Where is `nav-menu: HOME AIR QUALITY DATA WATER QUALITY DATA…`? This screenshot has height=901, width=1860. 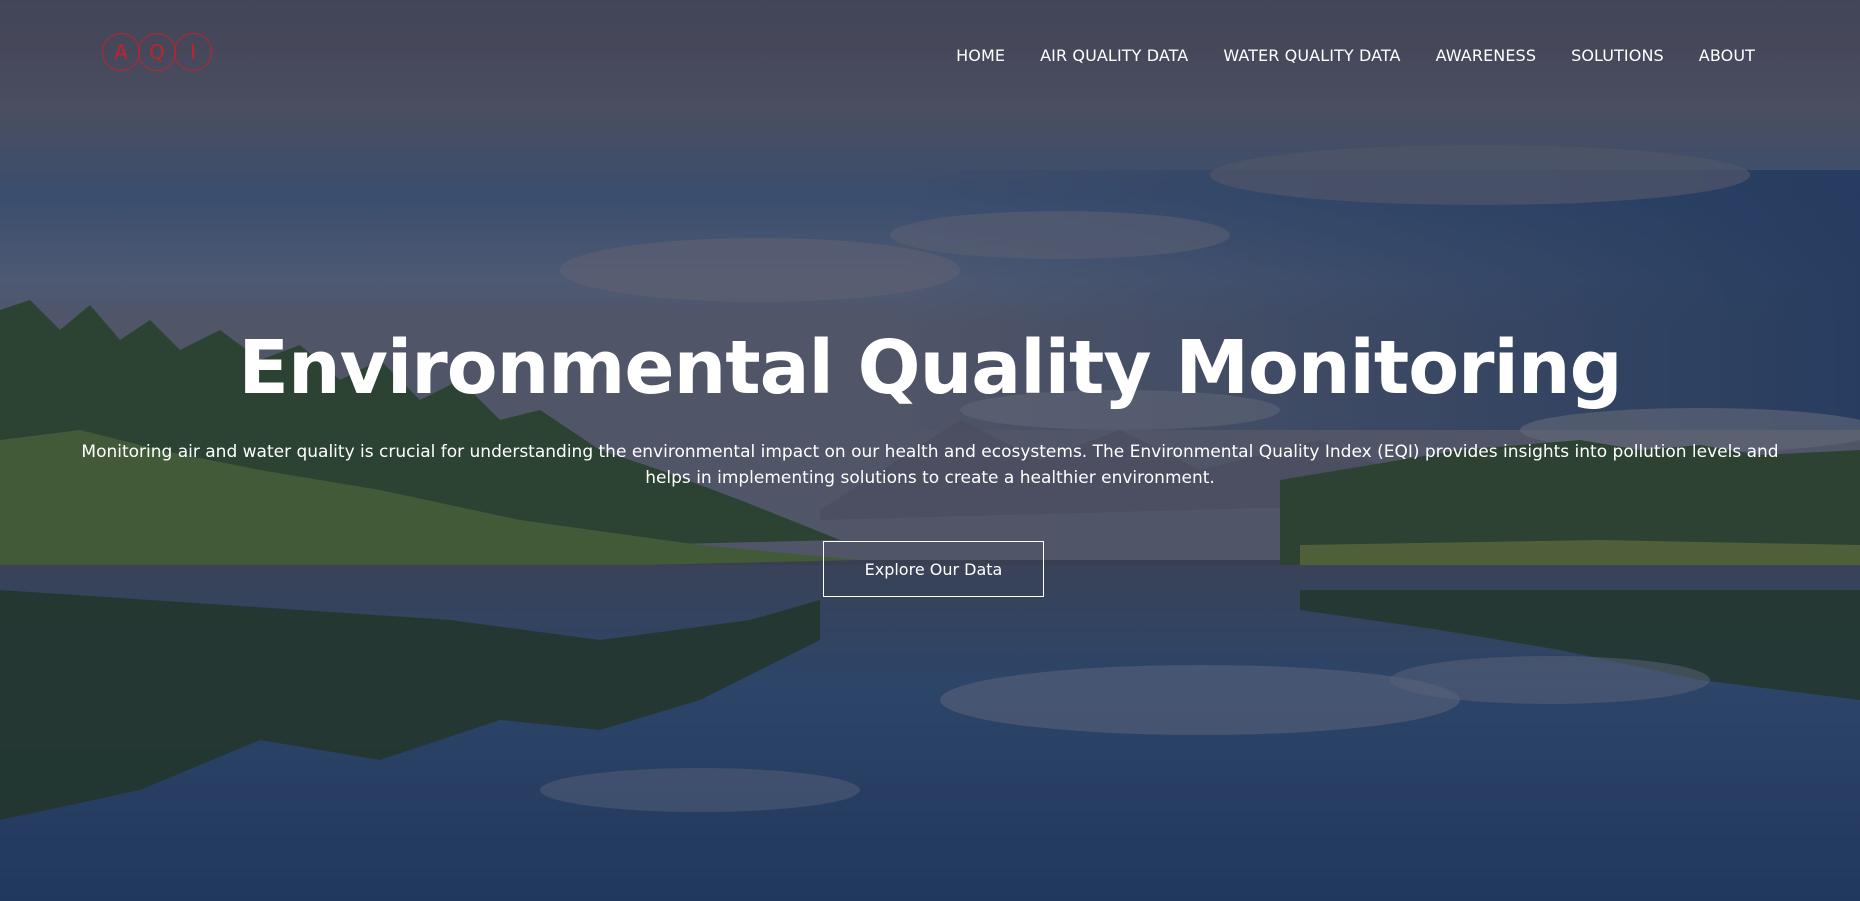
nav-menu: HOME AIR QUALITY DATA WATER QUALITY DATA… is located at coordinates (1355, 55).